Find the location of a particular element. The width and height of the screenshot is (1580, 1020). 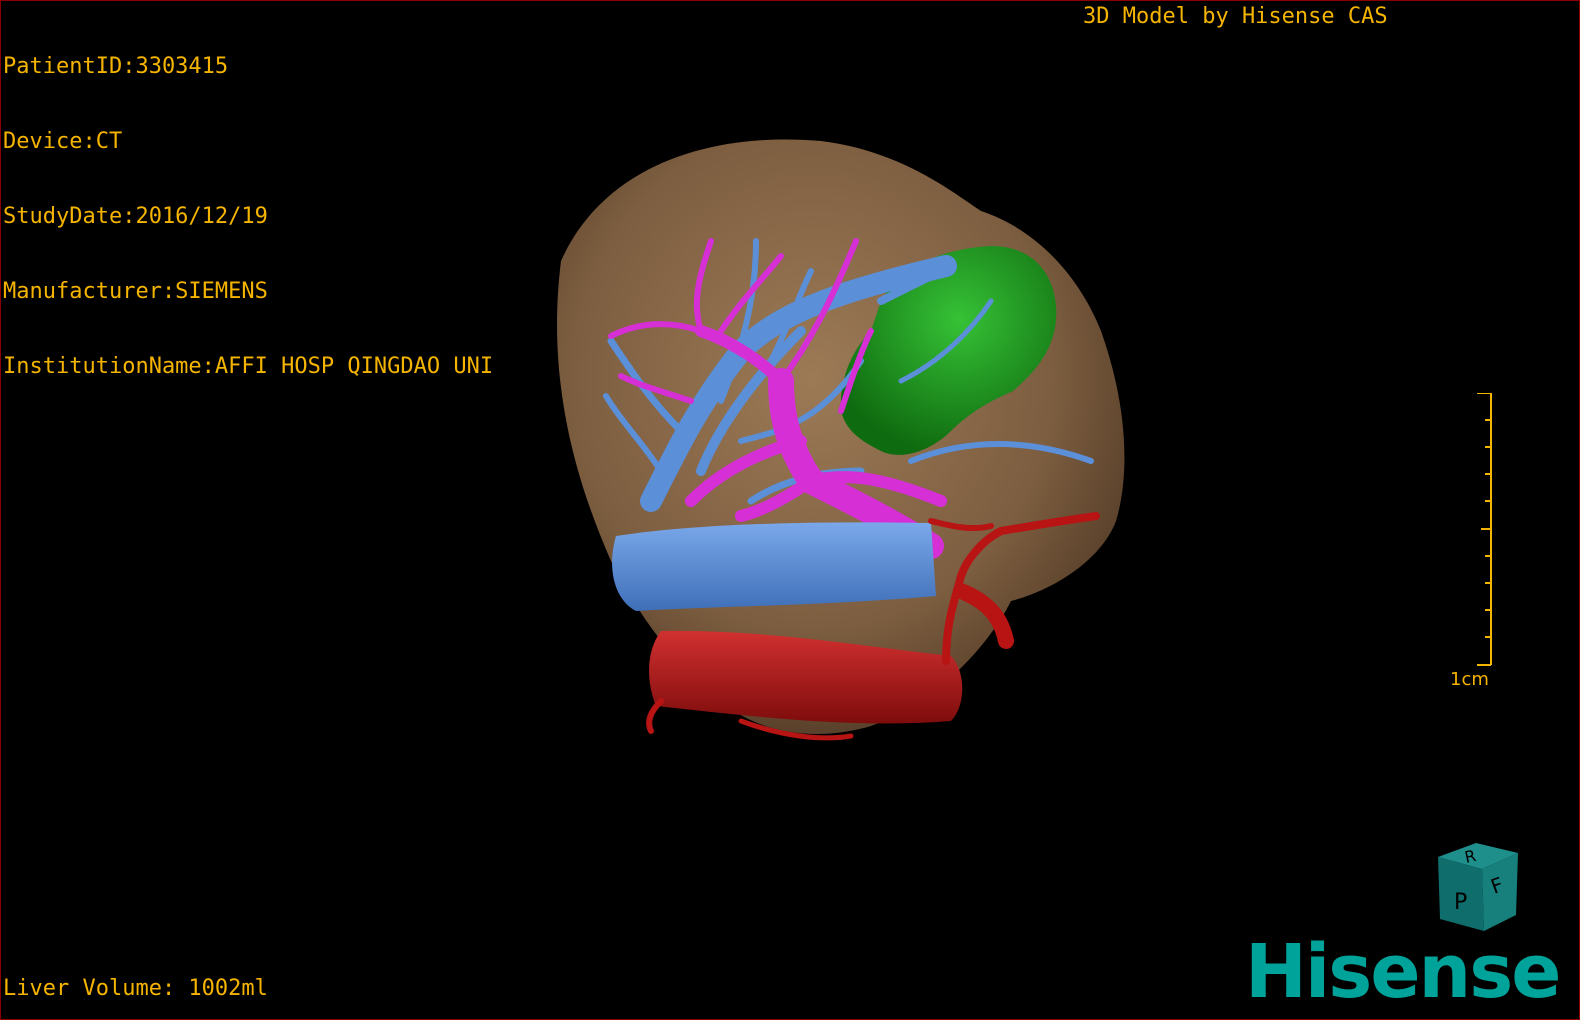

orientation-cube-icon: R F P is located at coordinates (1476, 889).